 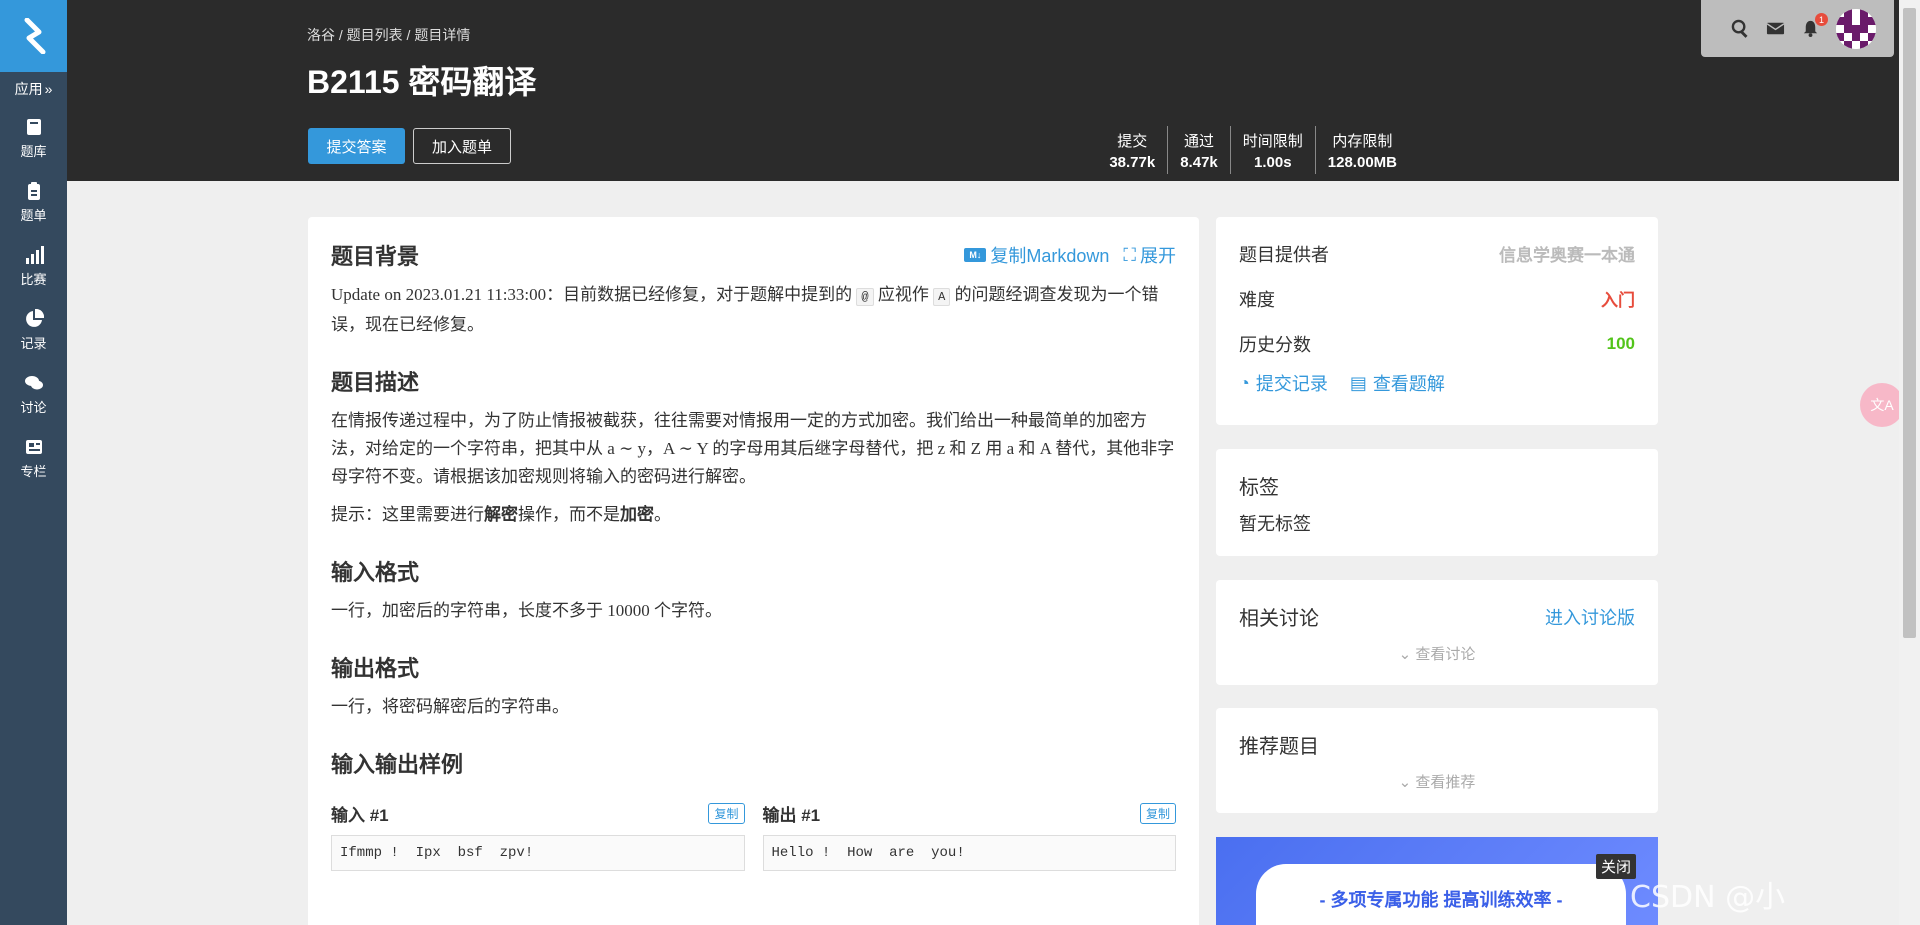 I want to click on page-title: B2115 密码翻译, so click(x=422, y=82).